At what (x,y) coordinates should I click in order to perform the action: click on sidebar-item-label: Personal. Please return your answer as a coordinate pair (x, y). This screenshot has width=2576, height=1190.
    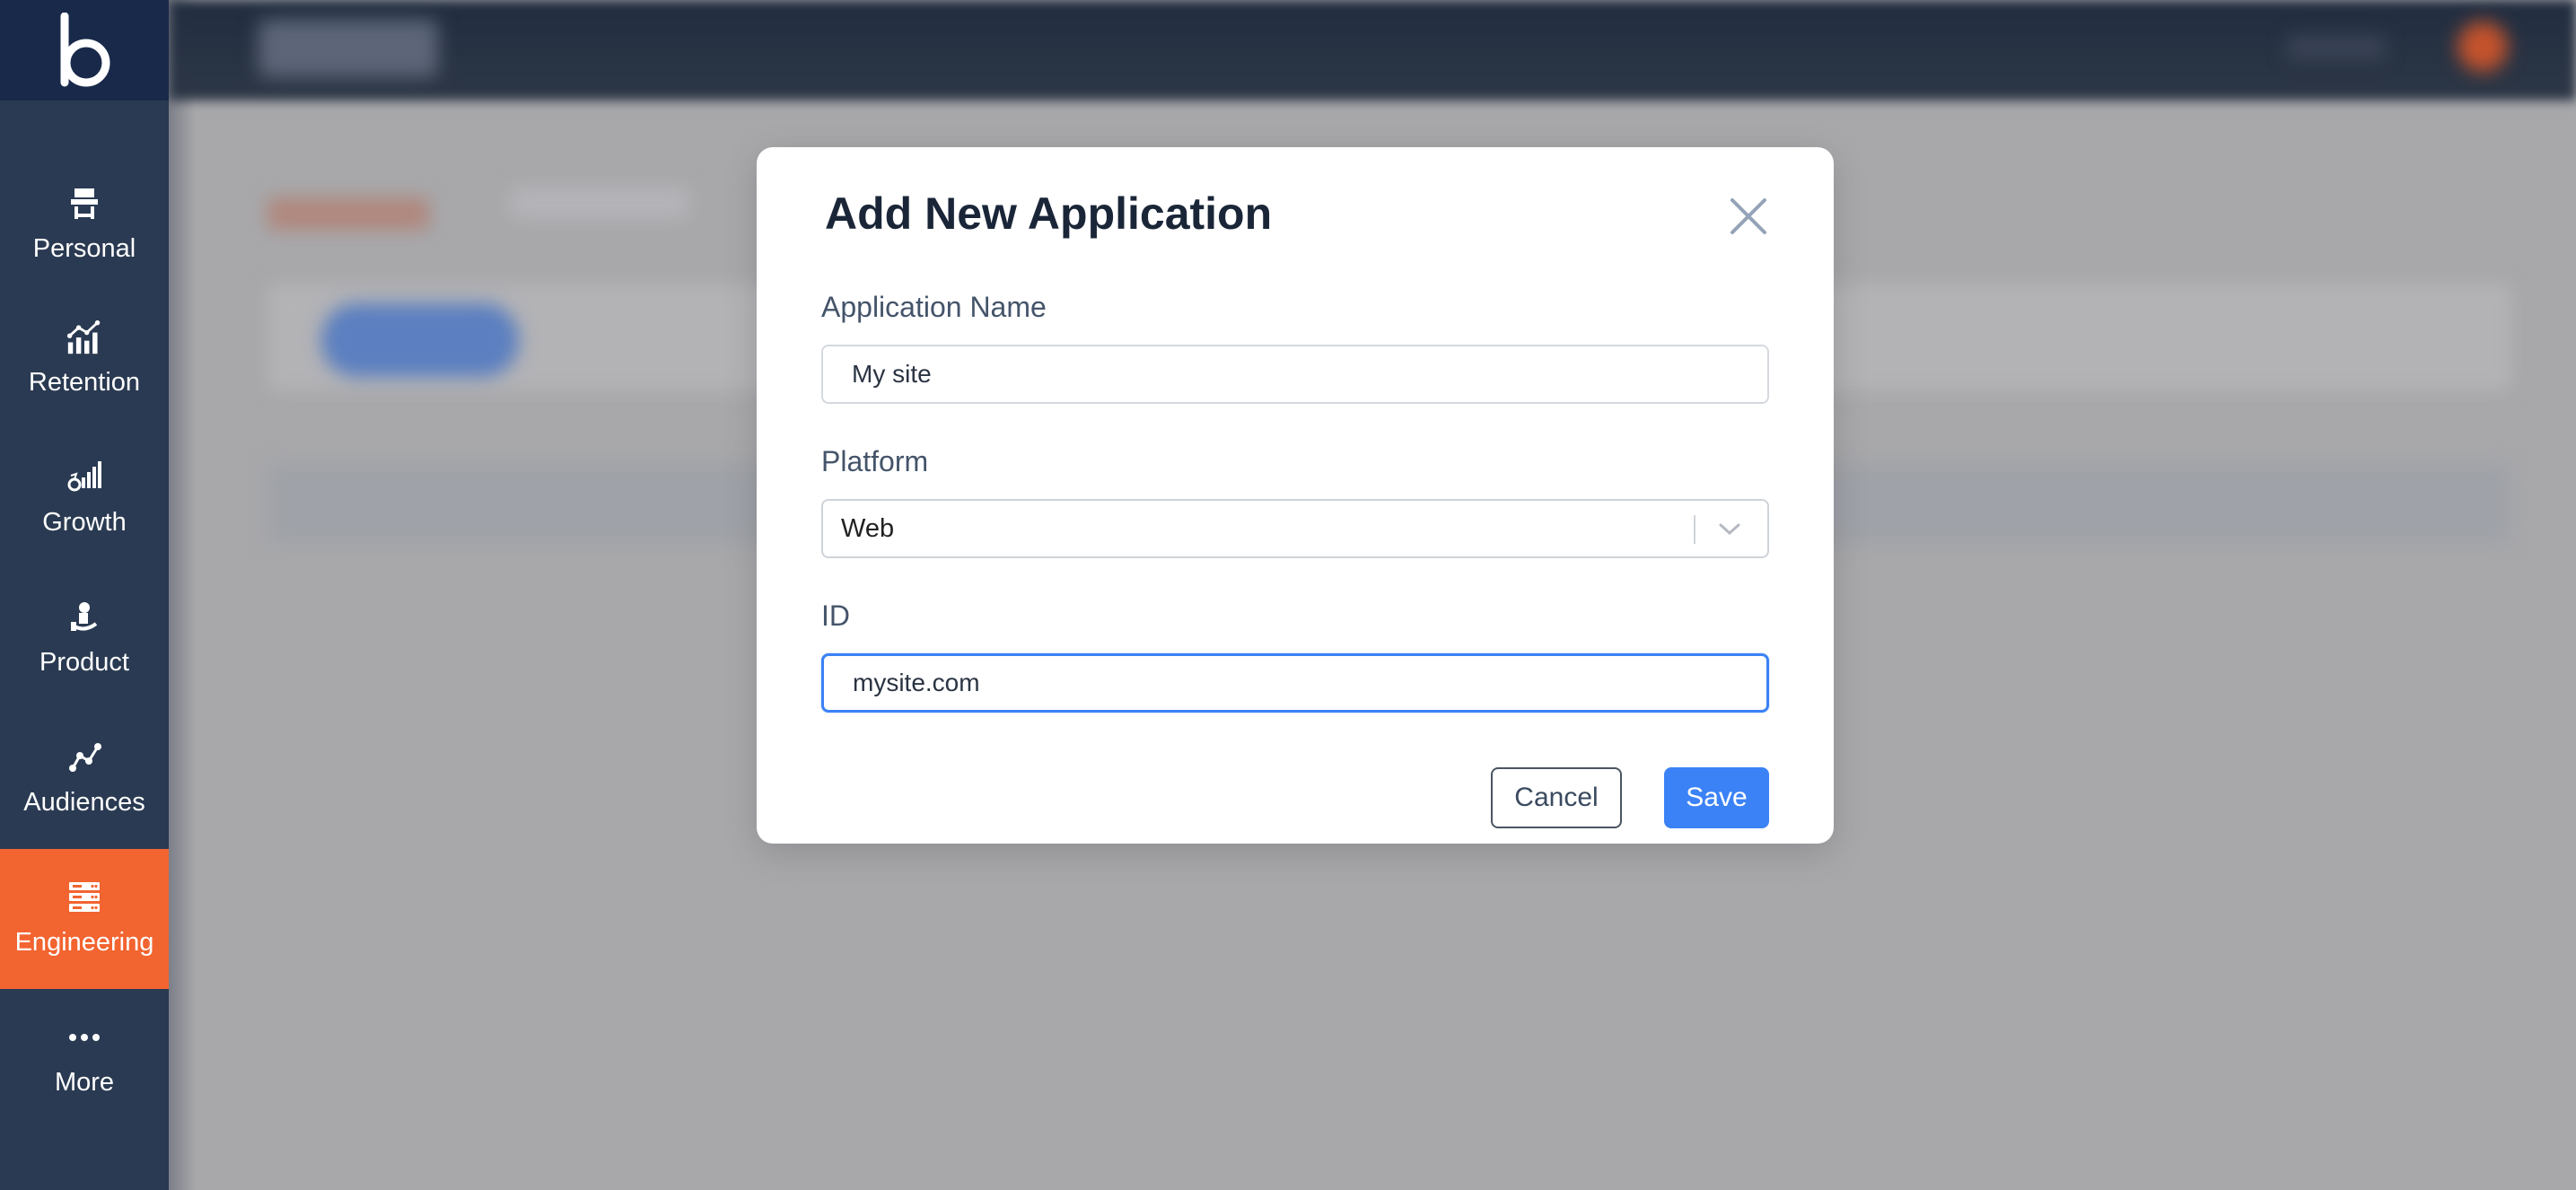
    Looking at the image, I should click on (84, 249).